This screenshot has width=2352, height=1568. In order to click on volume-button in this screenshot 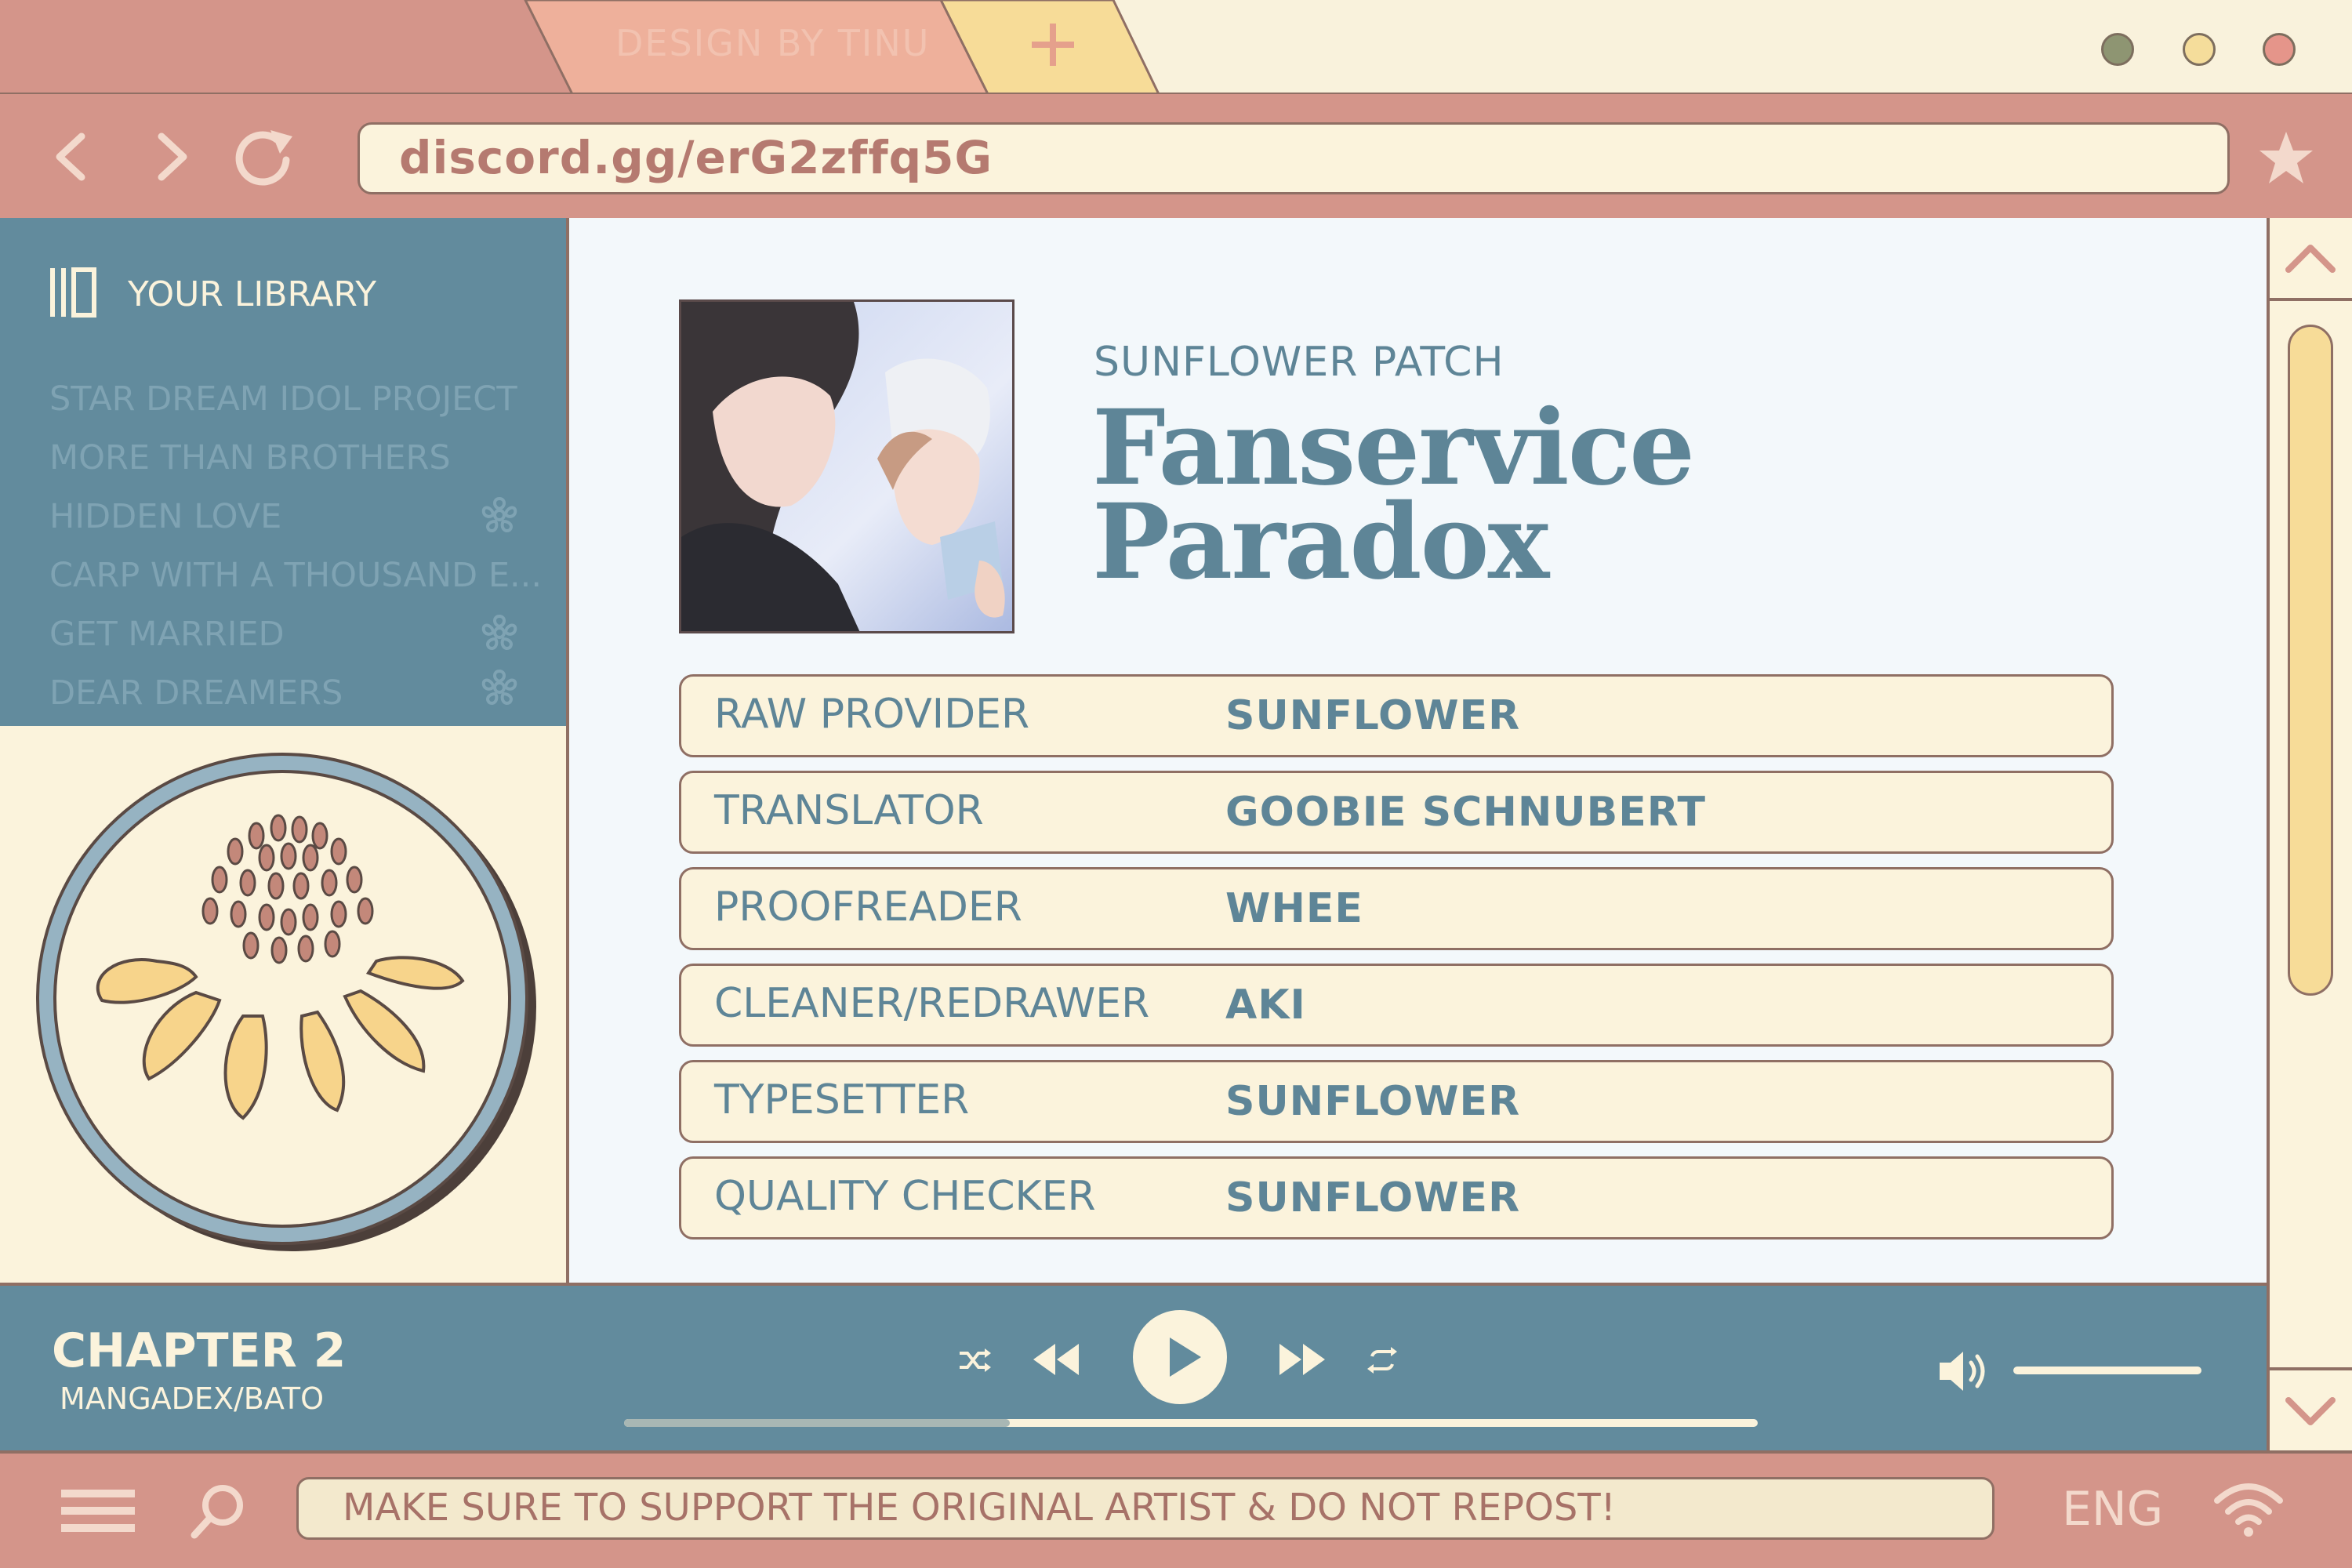, I will do `click(1966, 1371)`.